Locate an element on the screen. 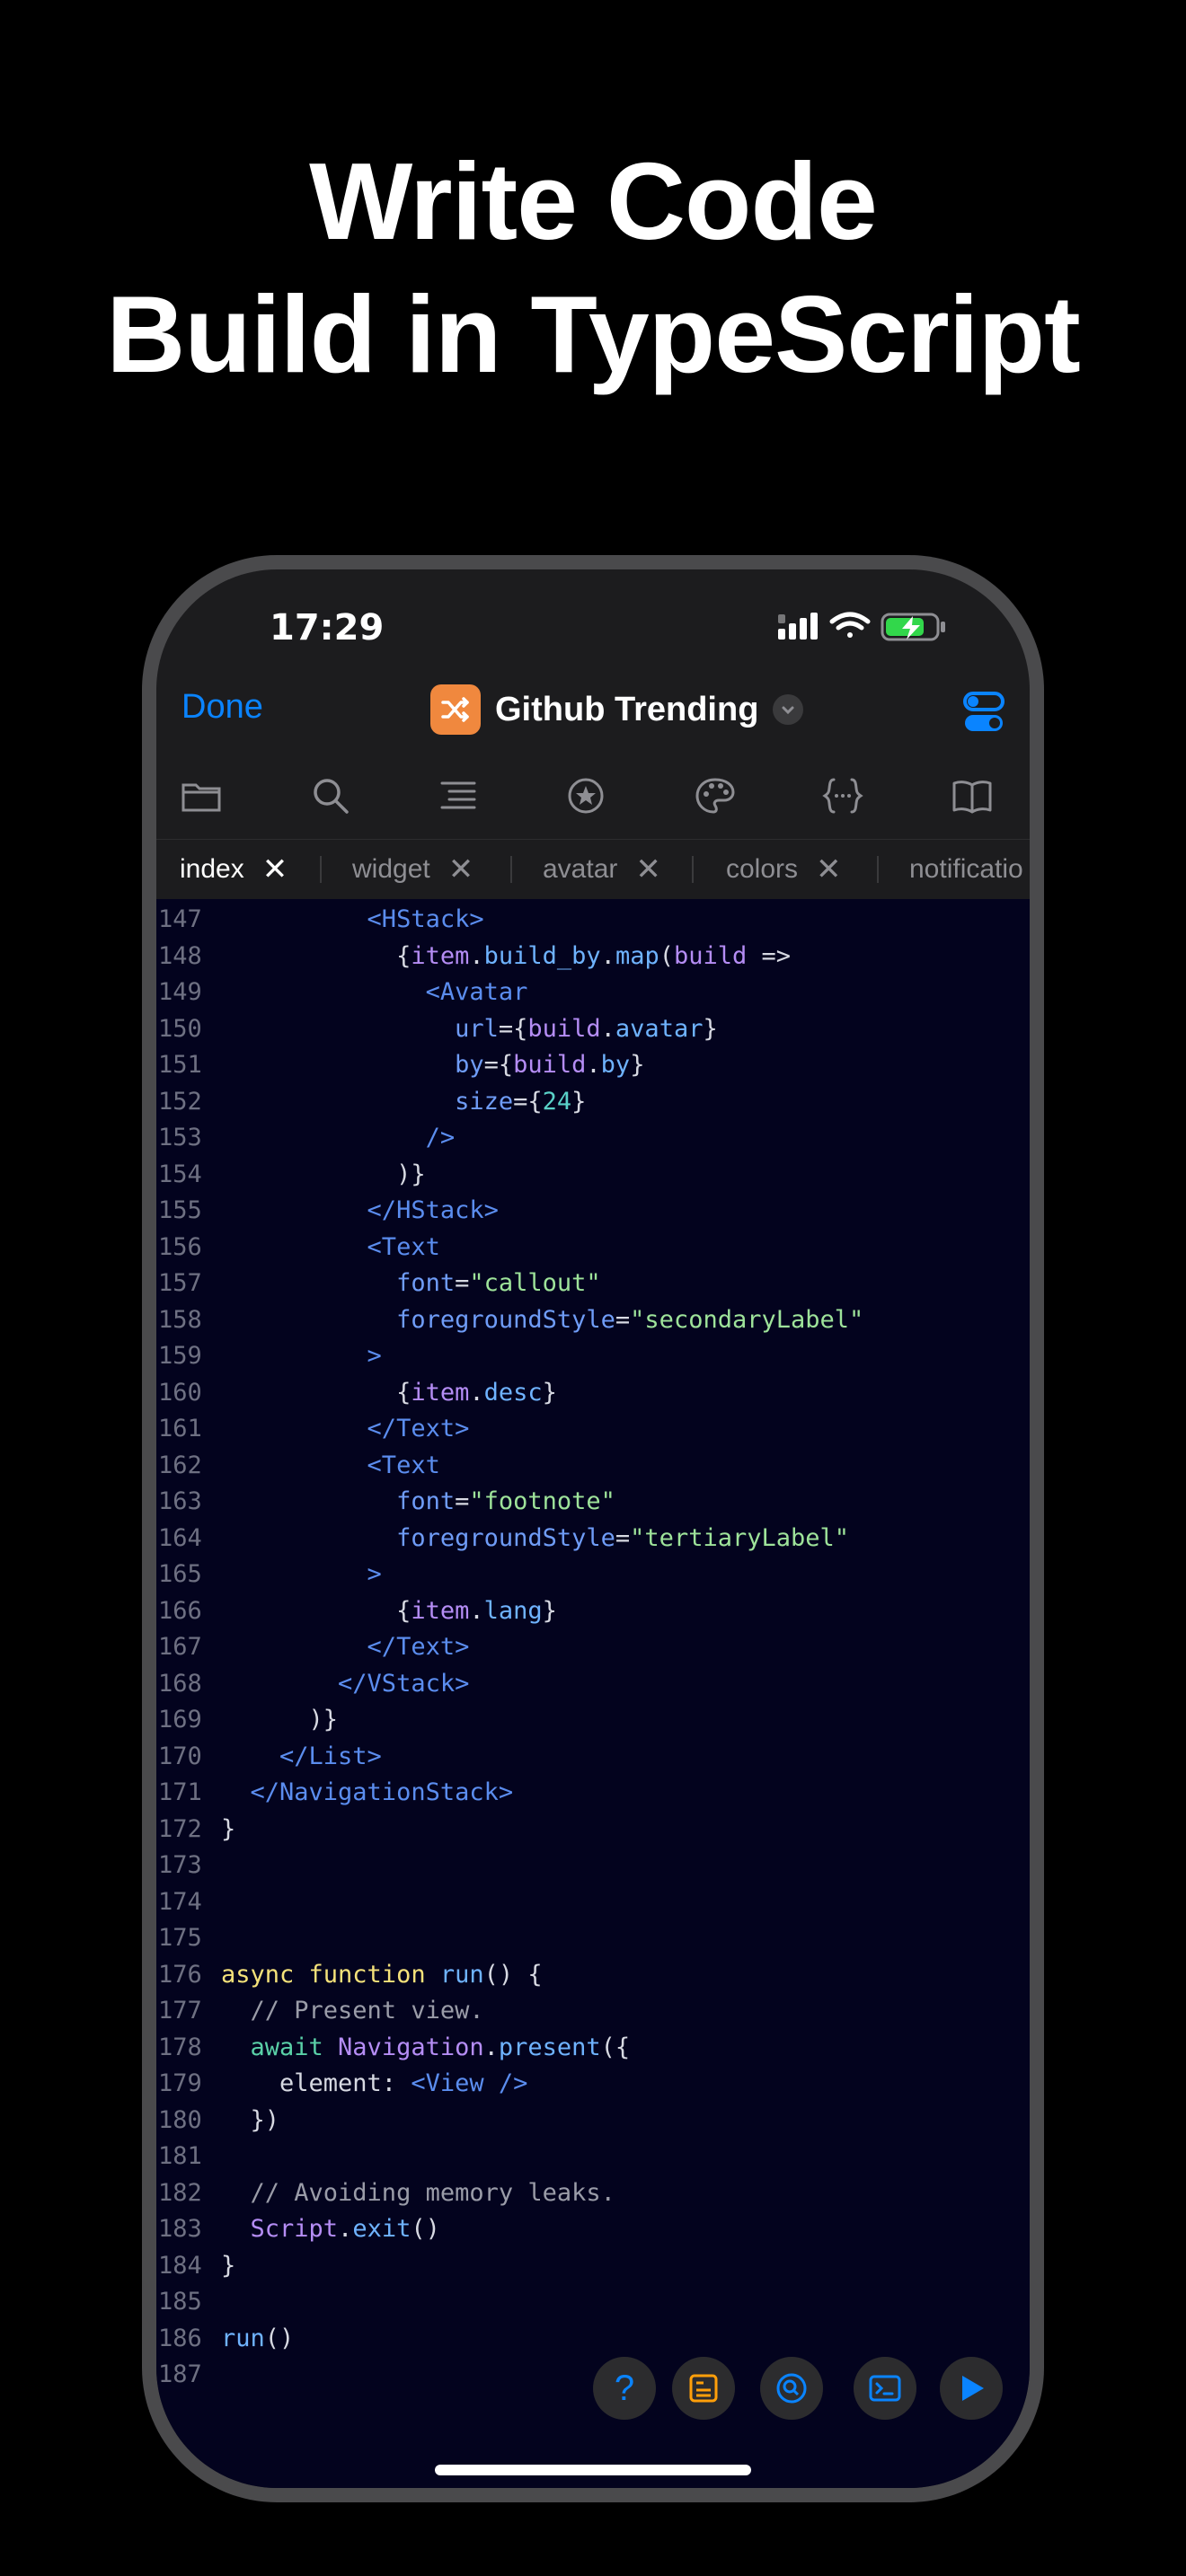 This screenshot has width=1186, height=2576. code-line: 170 </List> is located at coordinates (593, 1757).